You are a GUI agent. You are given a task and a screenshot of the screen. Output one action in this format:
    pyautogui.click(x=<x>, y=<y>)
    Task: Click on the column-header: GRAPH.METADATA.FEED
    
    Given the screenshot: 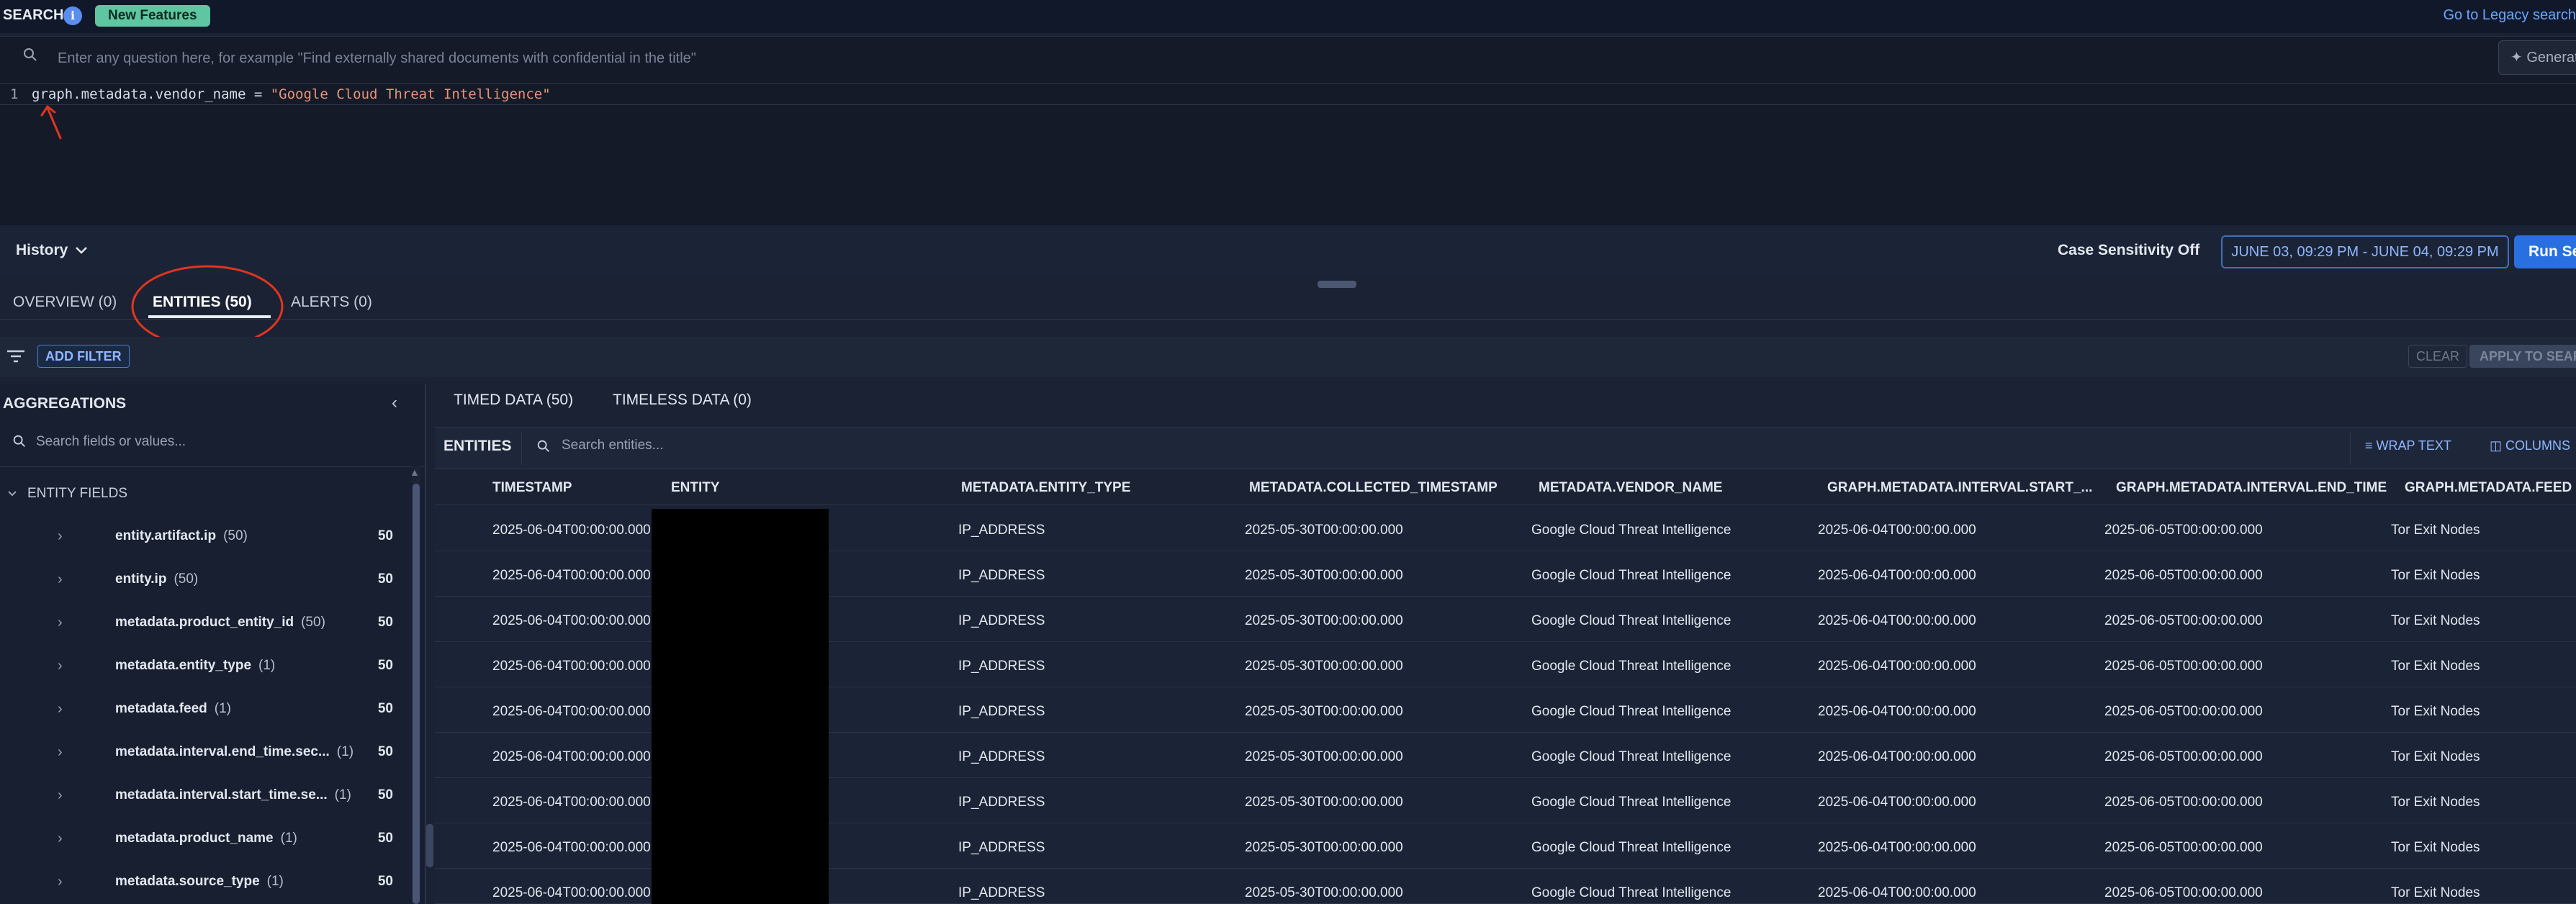 What is the action you would take?
    pyautogui.click(x=2488, y=488)
    